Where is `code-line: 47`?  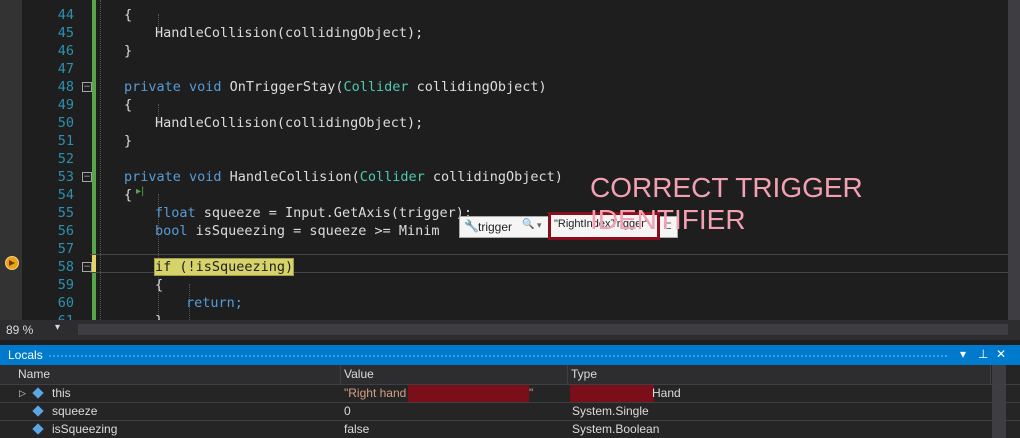 code-line: 47 is located at coordinates (504, 69).